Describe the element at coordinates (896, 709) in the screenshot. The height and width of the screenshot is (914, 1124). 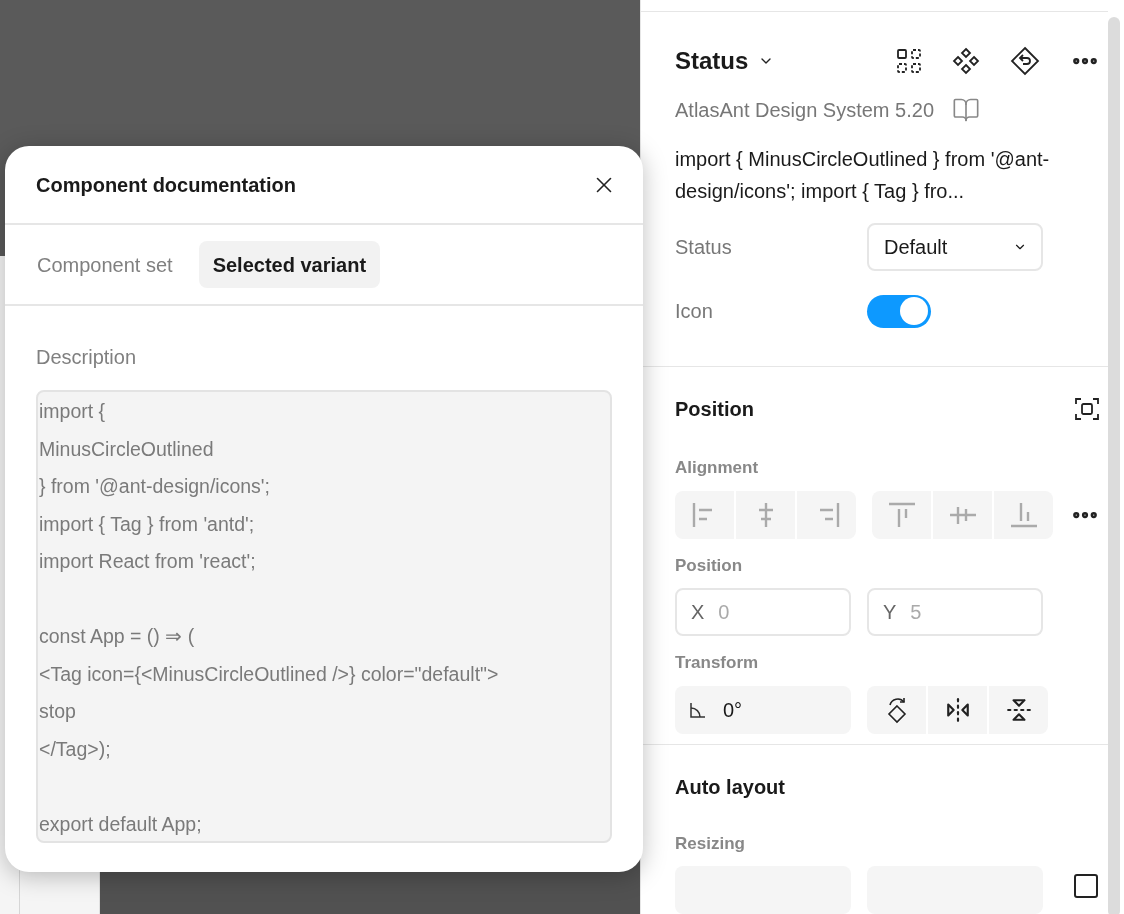
I see `rotate-button` at that location.